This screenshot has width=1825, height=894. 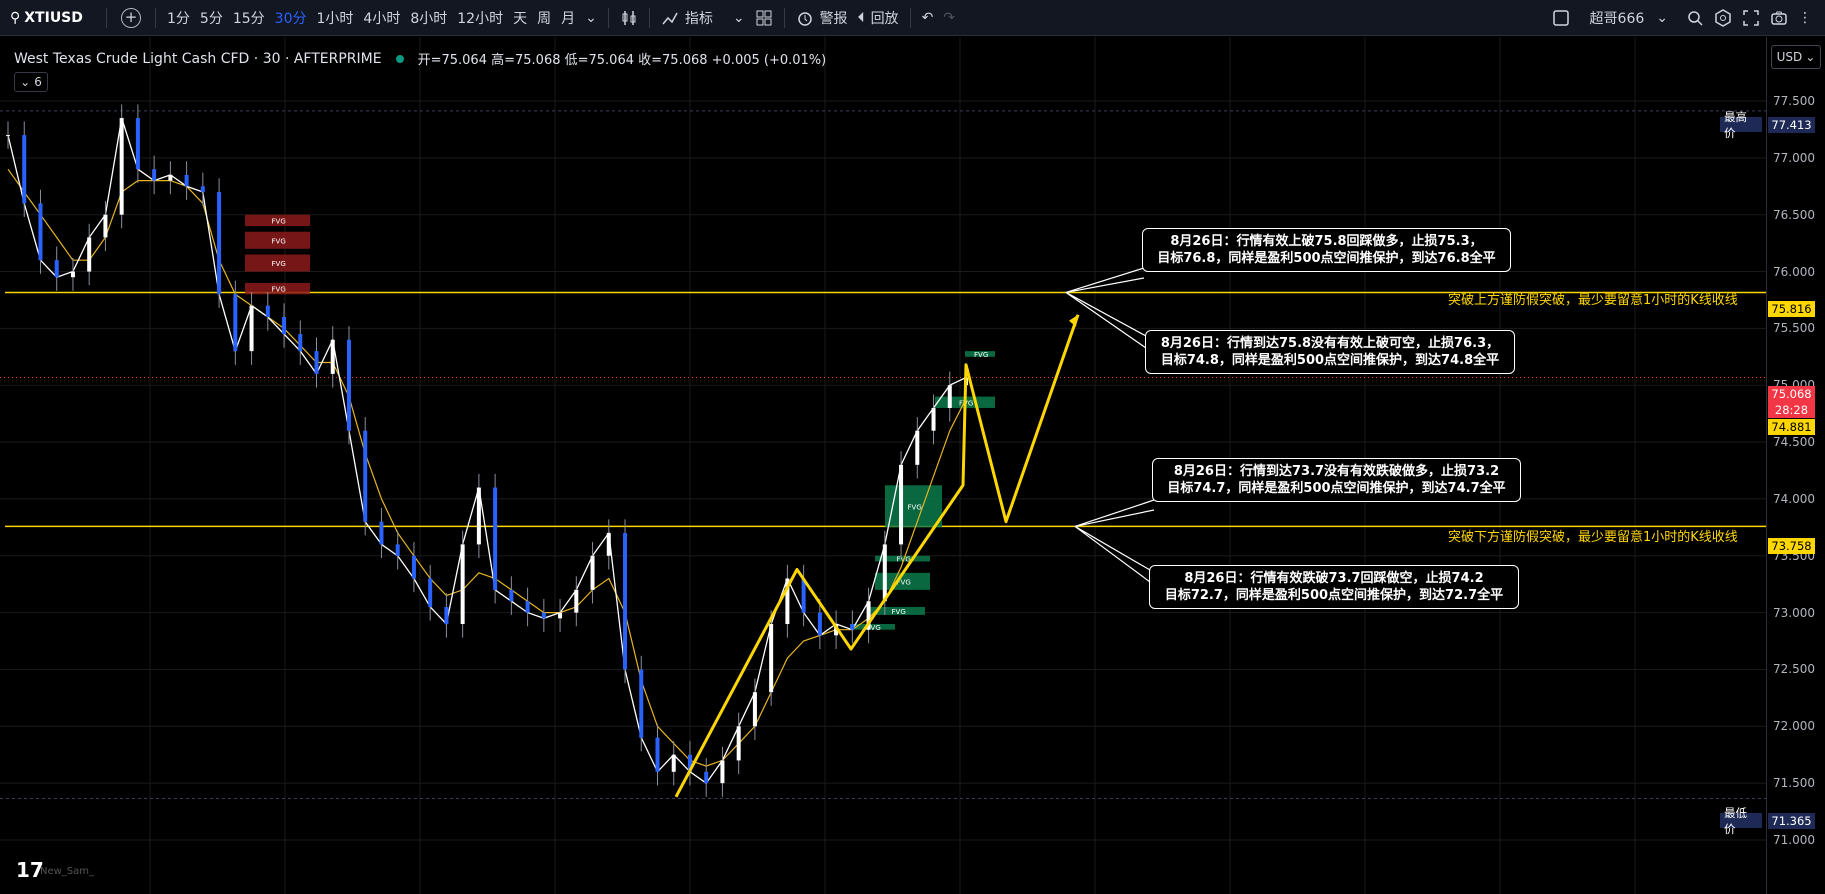 I want to click on timeframe-4h: 4小时, so click(x=381, y=18).